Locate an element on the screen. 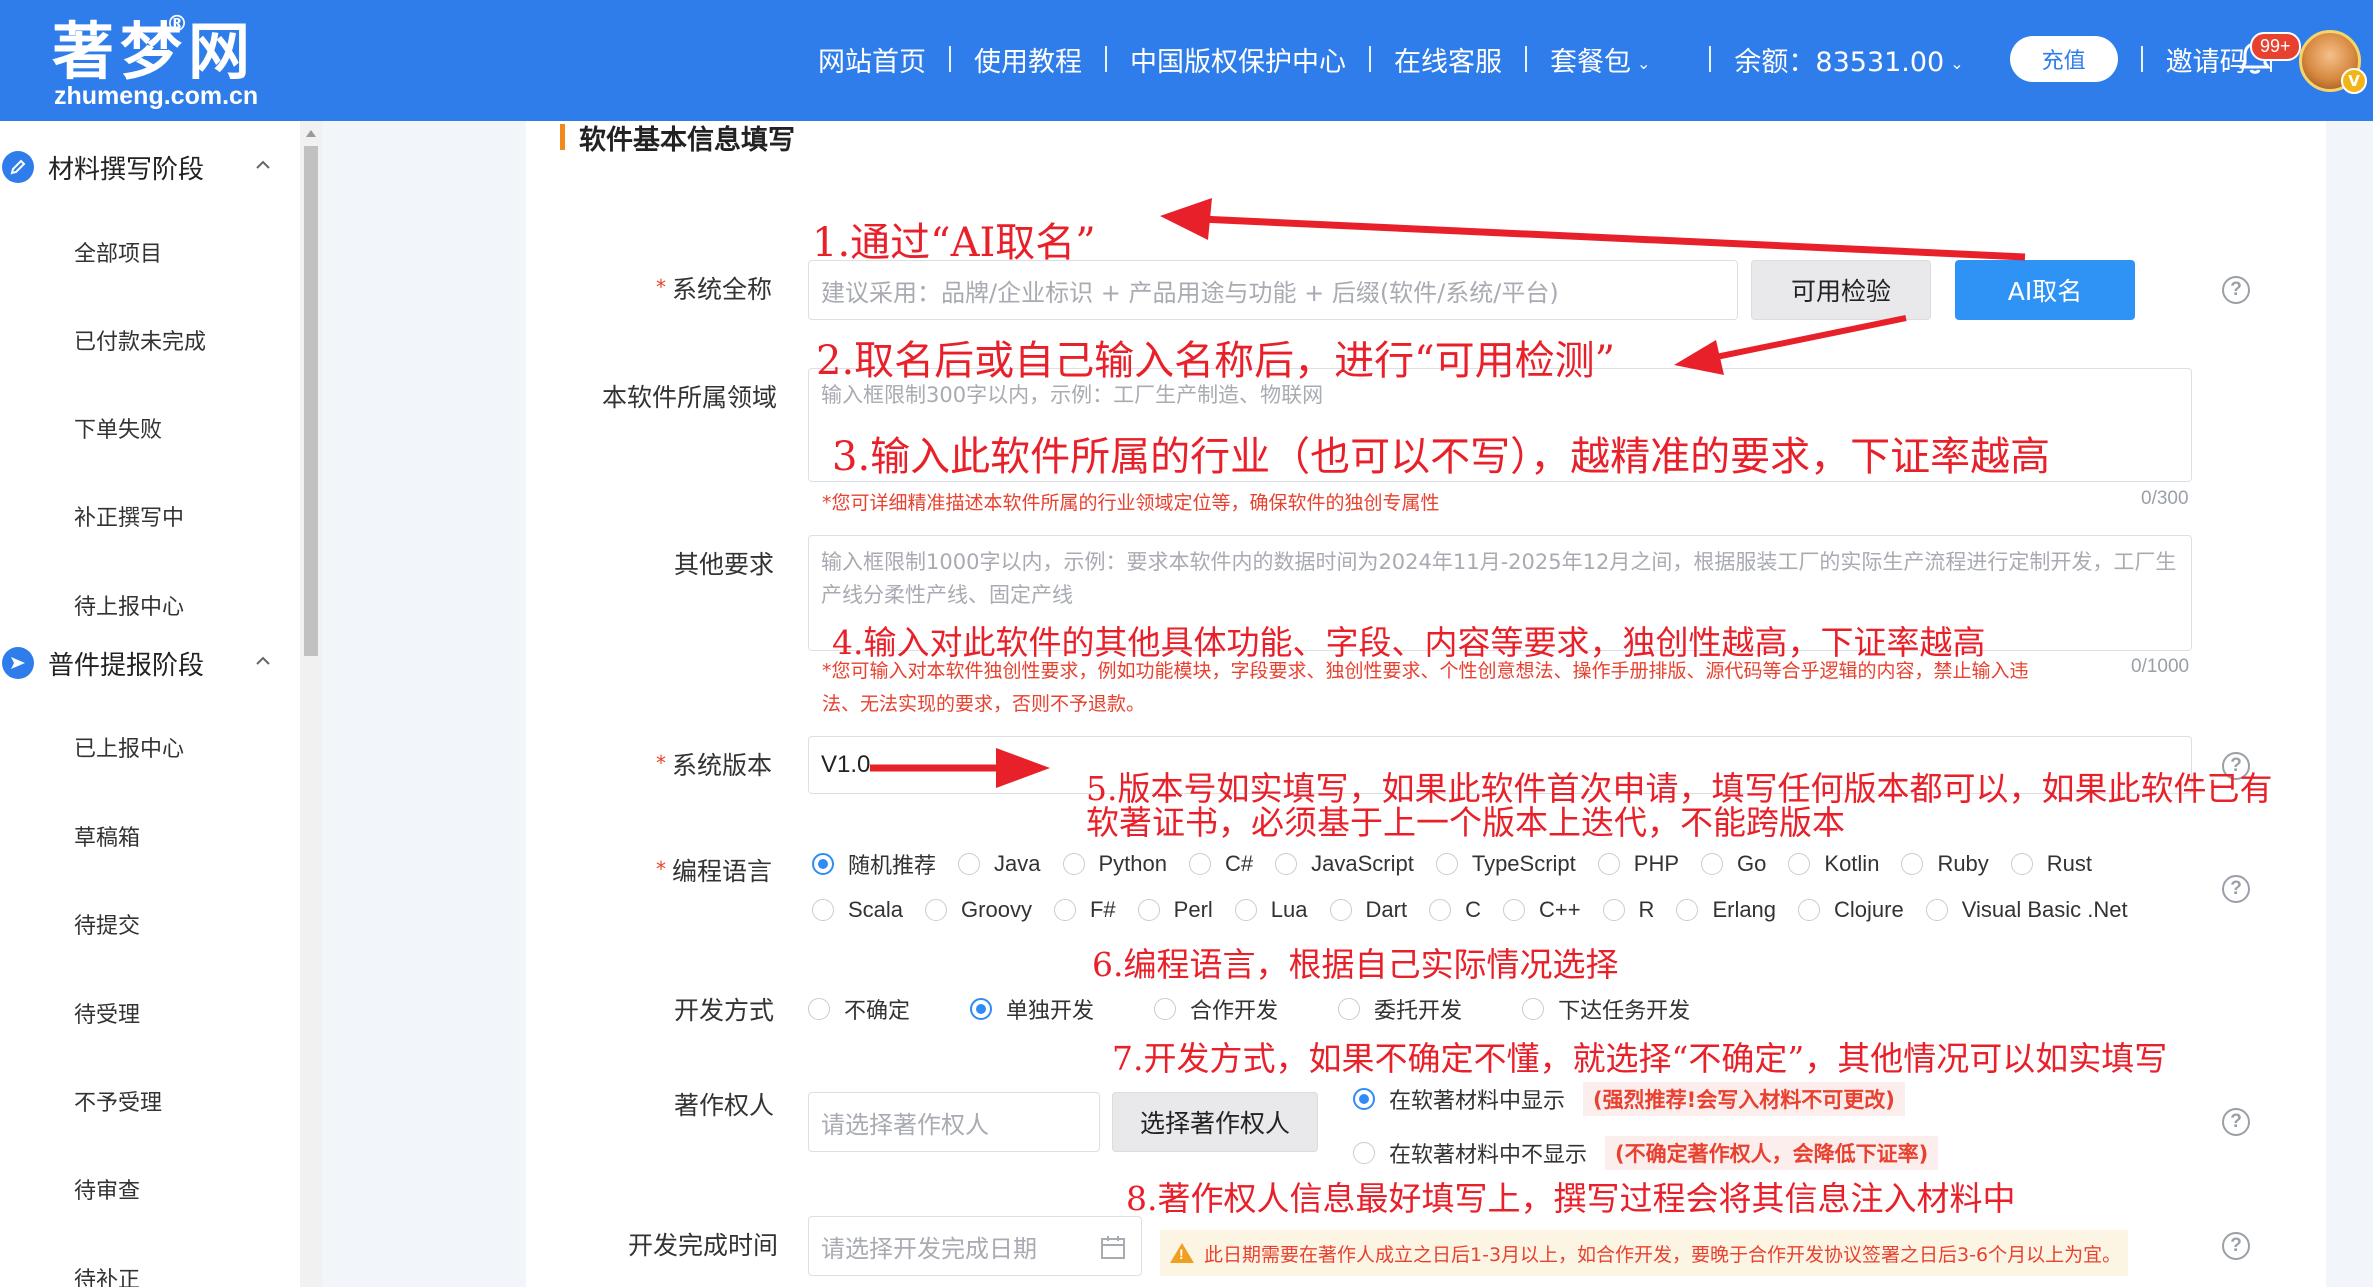  radio-lang-python: Python is located at coordinates (1114, 864).